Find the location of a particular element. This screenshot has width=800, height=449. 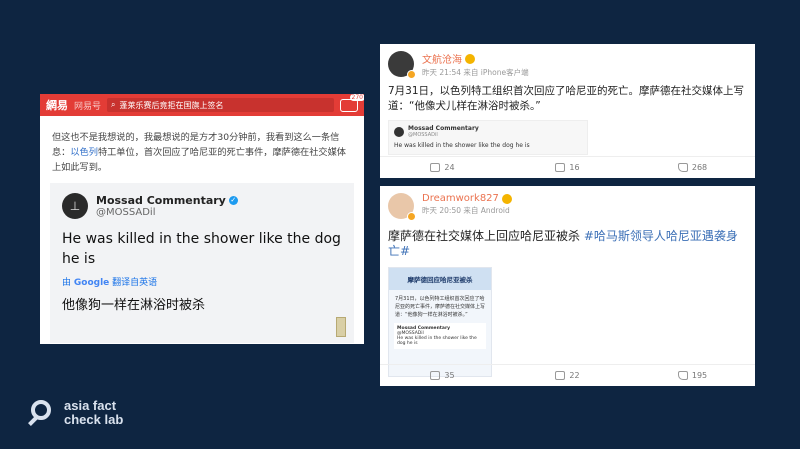

repost-button: 24 is located at coordinates (442, 167).